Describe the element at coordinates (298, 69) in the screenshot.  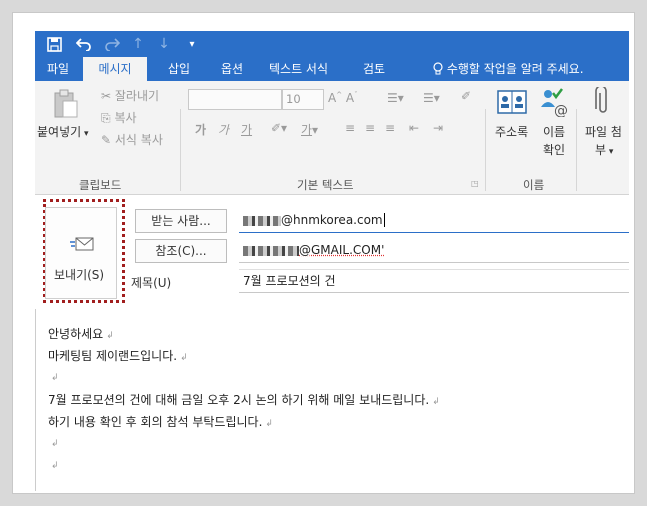
I see `tab-format-text: 텍스트 서식` at that location.